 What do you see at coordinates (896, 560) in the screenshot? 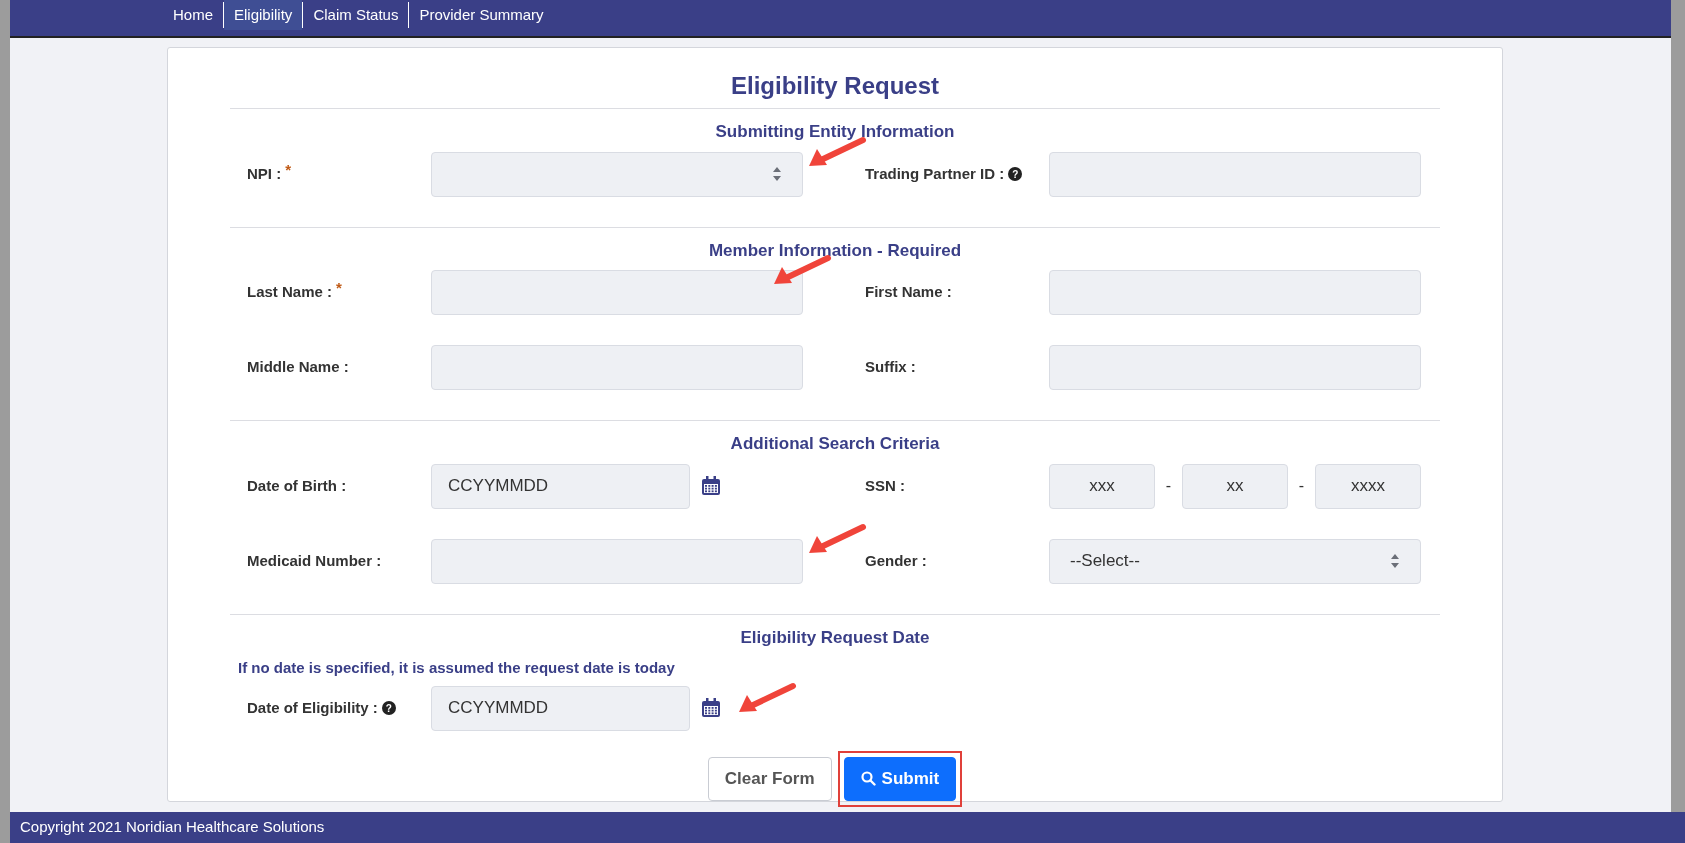
I see `field-label: Gender :` at bounding box center [896, 560].